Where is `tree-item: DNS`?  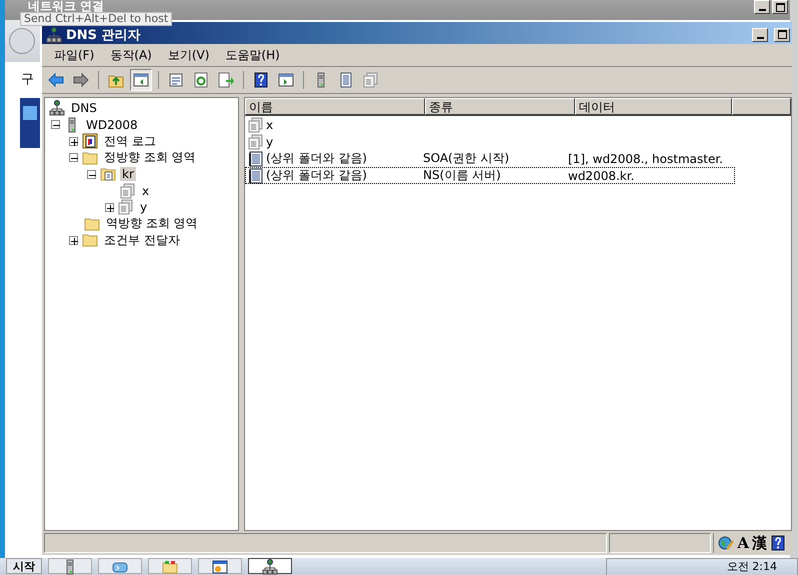 tree-item: DNS is located at coordinates (84, 108).